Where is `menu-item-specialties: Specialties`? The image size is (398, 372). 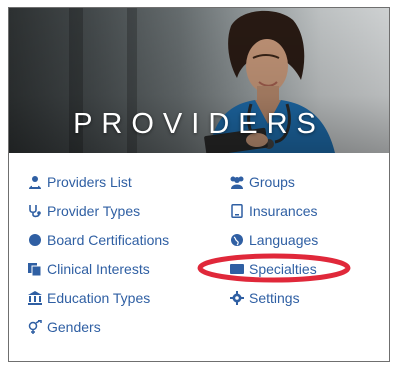 menu-item-specialties: Specialties is located at coordinates (273, 269).